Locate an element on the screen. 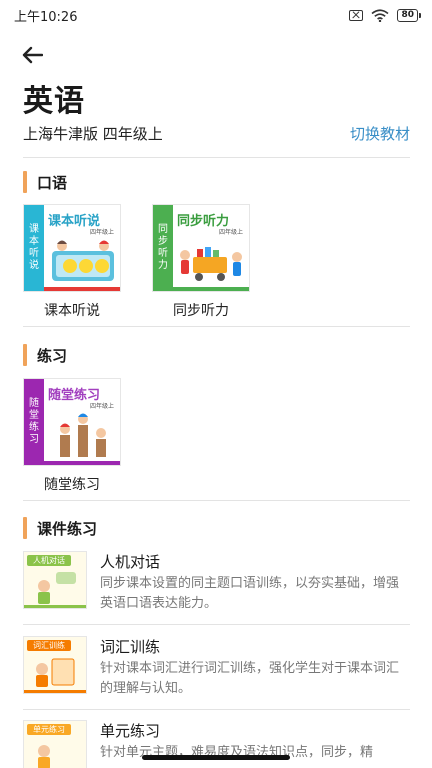 The height and width of the screenshot is (768, 432). cart-illustration-icon is located at coordinates (211, 264).